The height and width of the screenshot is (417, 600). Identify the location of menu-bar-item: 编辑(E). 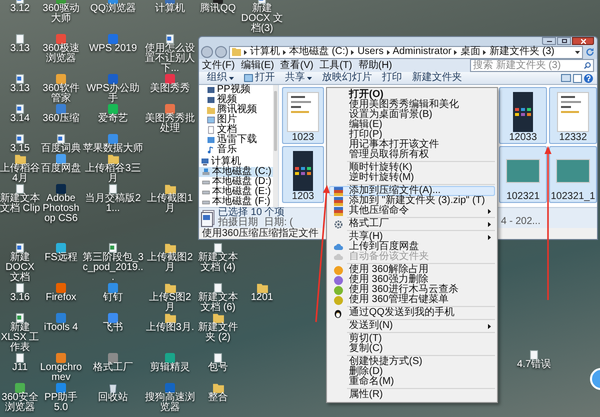
(258, 65).